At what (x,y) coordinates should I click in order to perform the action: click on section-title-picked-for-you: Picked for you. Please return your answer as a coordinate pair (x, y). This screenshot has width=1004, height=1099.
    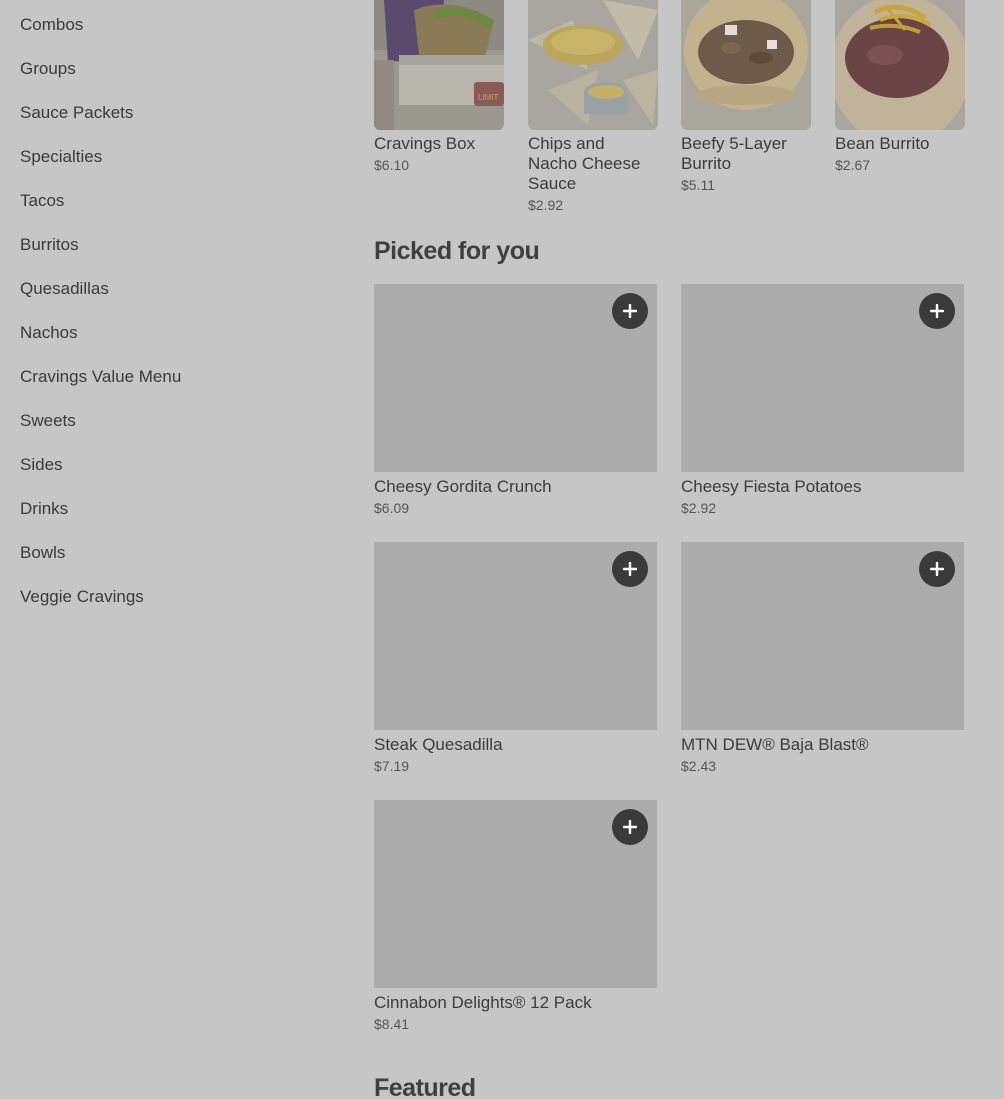
    Looking at the image, I should click on (457, 251).